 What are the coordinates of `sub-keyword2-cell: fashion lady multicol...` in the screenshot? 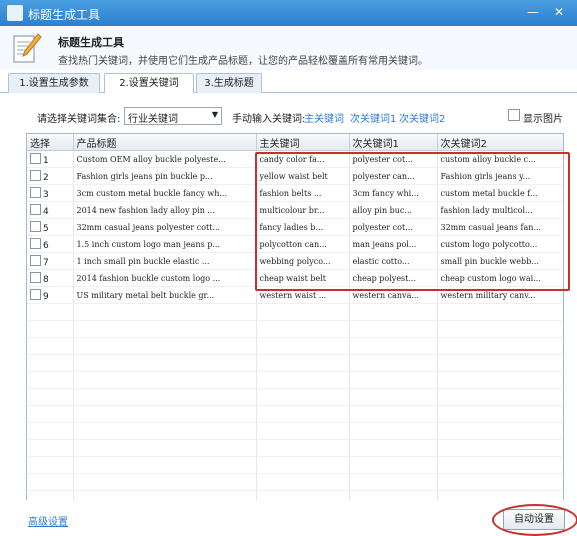 It's located at (500, 210).